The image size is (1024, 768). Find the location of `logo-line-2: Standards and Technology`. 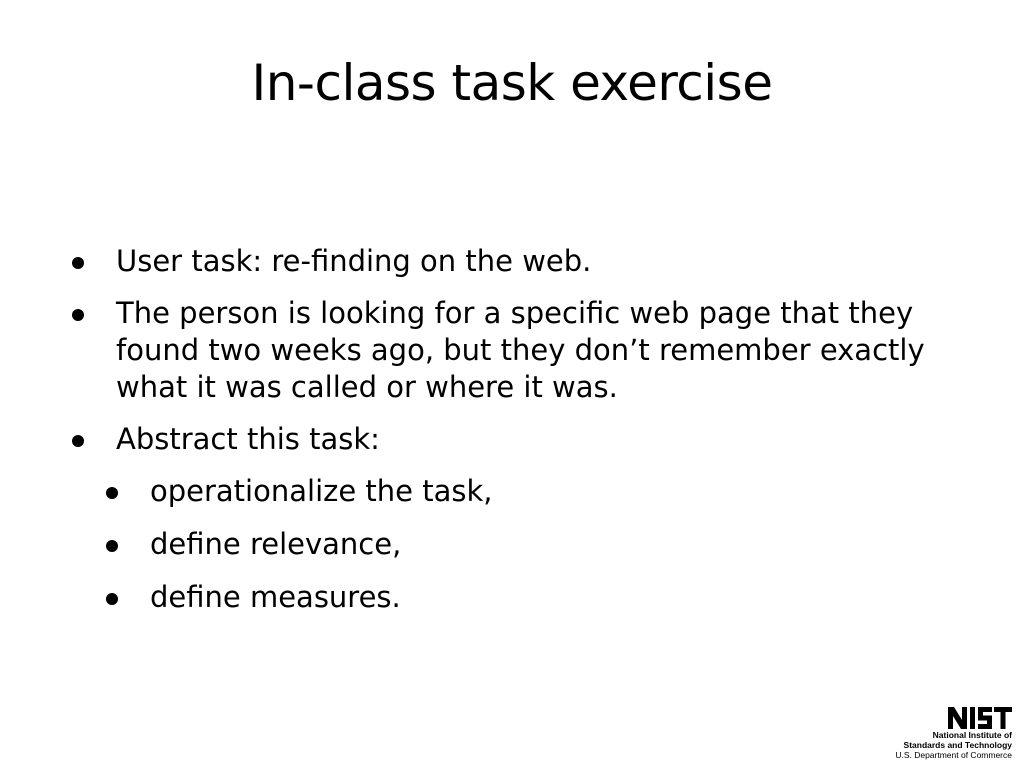

logo-line-2: Standards and Technology is located at coordinates (957, 745).